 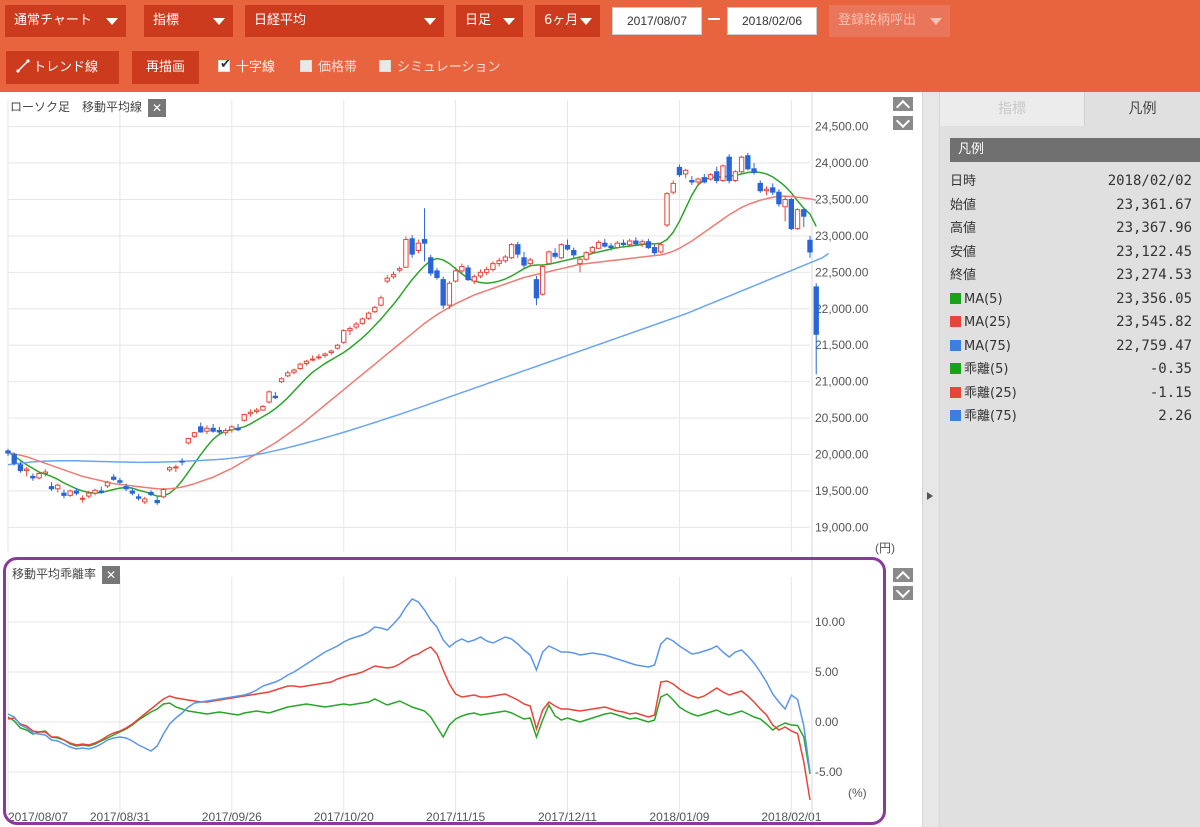 What do you see at coordinates (930, 496) in the screenshot?
I see `collapse-arrow-icon` at bounding box center [930, 496].